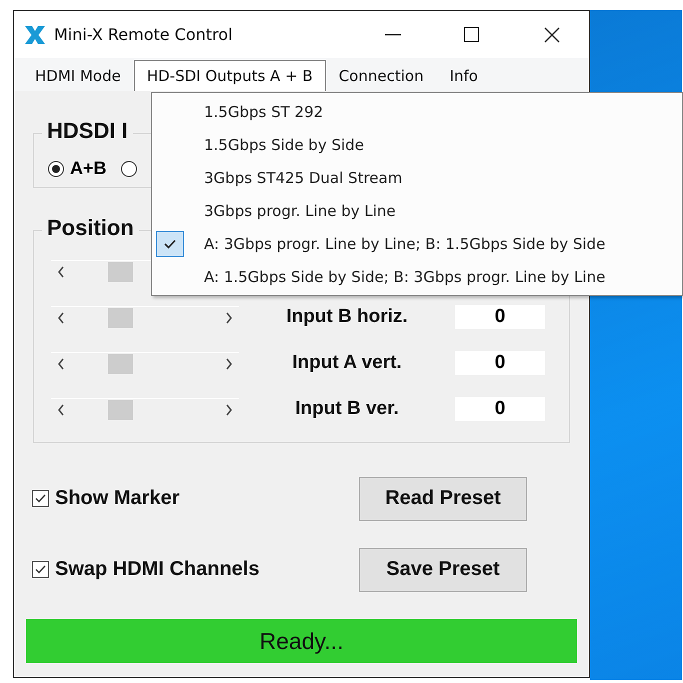  I want to click on menu-item: HD-SDI Outputs A + B, so click(230, 75).